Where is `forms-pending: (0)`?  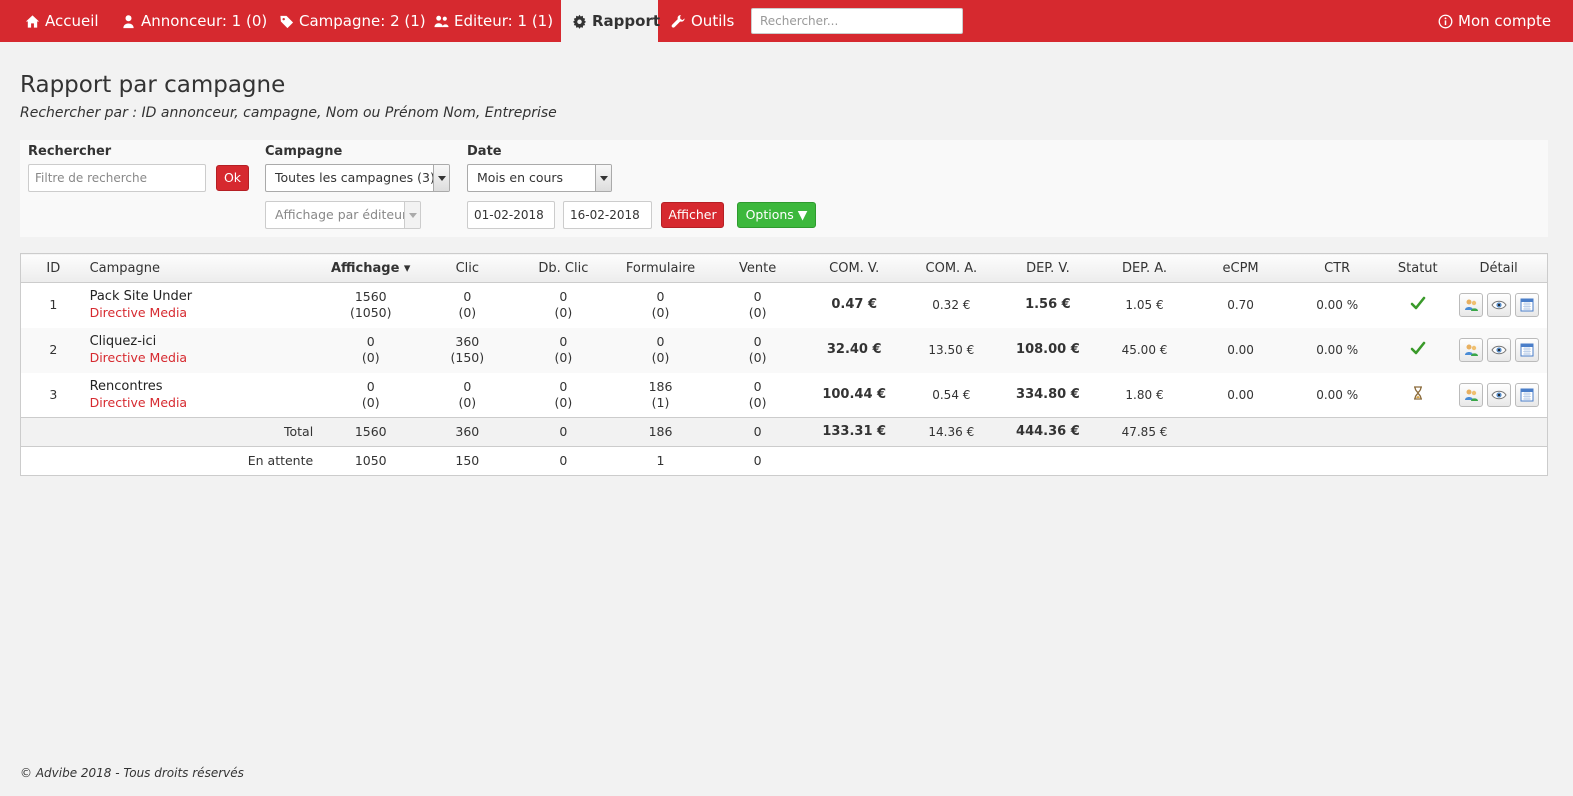 forms-pending: (0) is located at coordinates (660, 313).